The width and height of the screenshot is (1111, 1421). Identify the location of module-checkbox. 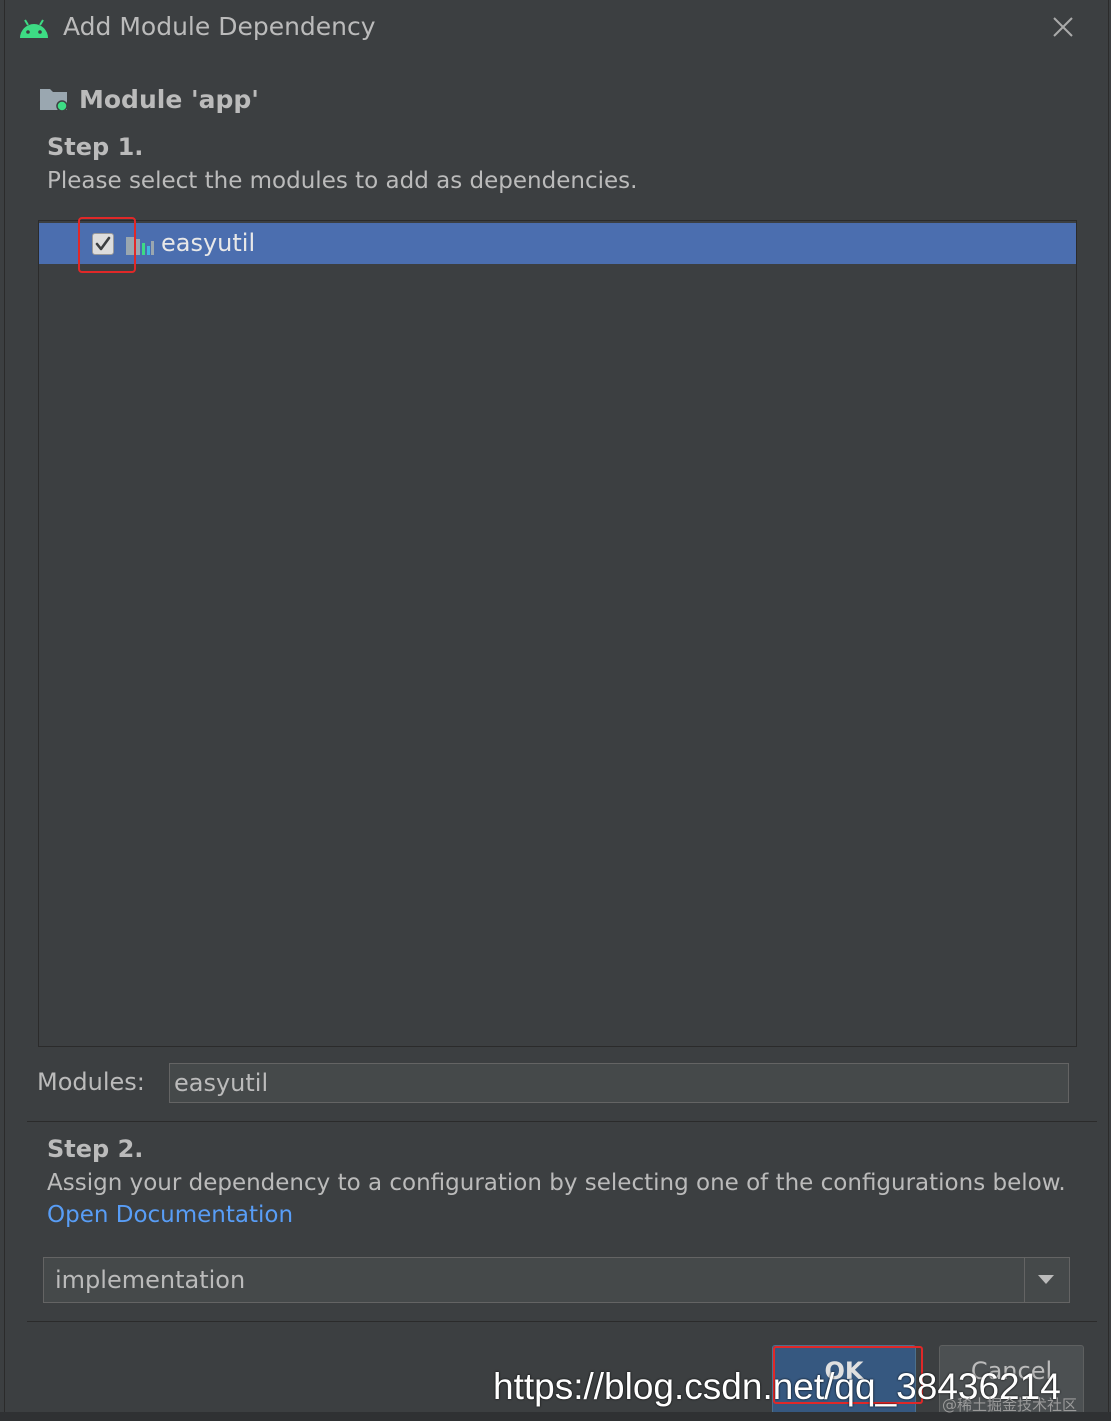
(103, 244).